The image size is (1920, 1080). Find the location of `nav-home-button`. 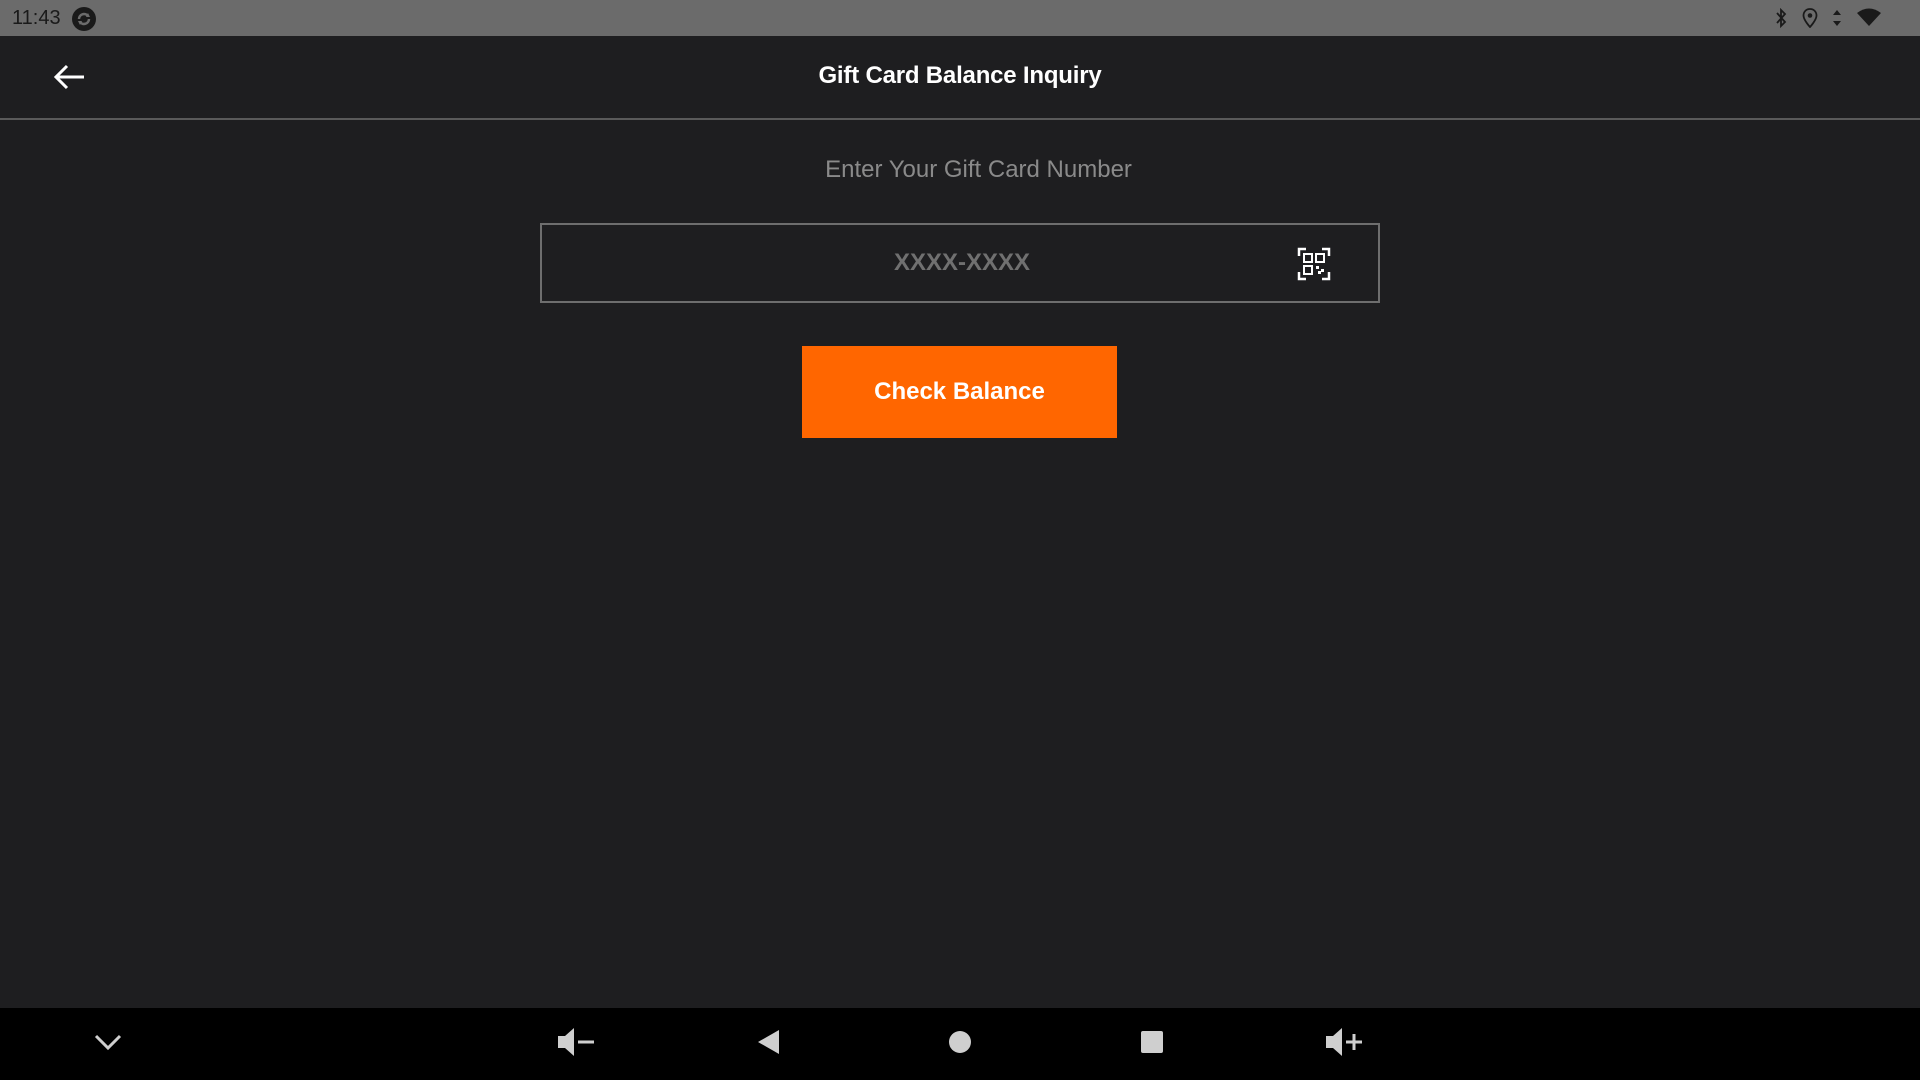

nav-home-button is located at coordinates (960, 1044).